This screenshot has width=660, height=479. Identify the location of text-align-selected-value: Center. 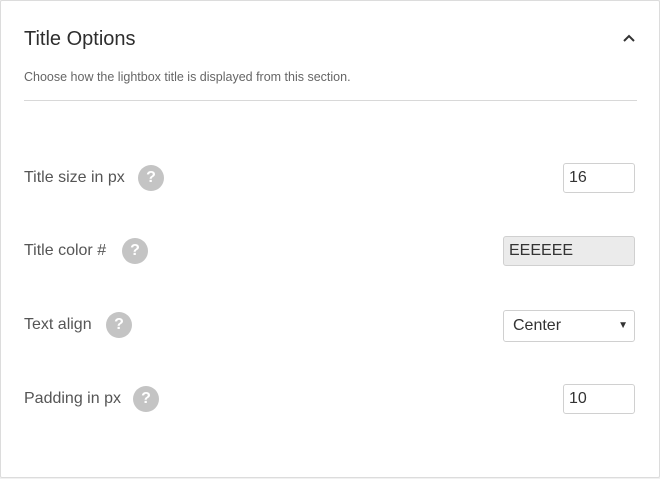
(537, 325).